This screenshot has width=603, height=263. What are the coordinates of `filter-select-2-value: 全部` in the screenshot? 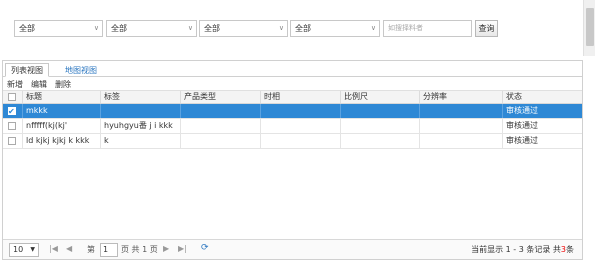 It's located at (119, 28).